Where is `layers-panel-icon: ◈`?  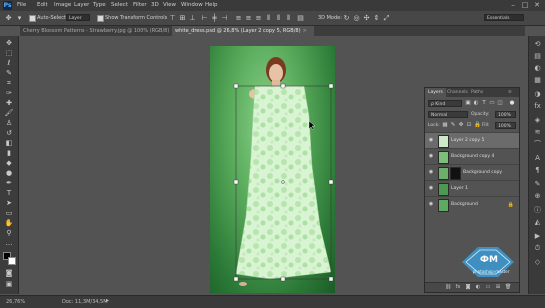
layers-panel-icon: ◈ is located at coordinates (537, 120).